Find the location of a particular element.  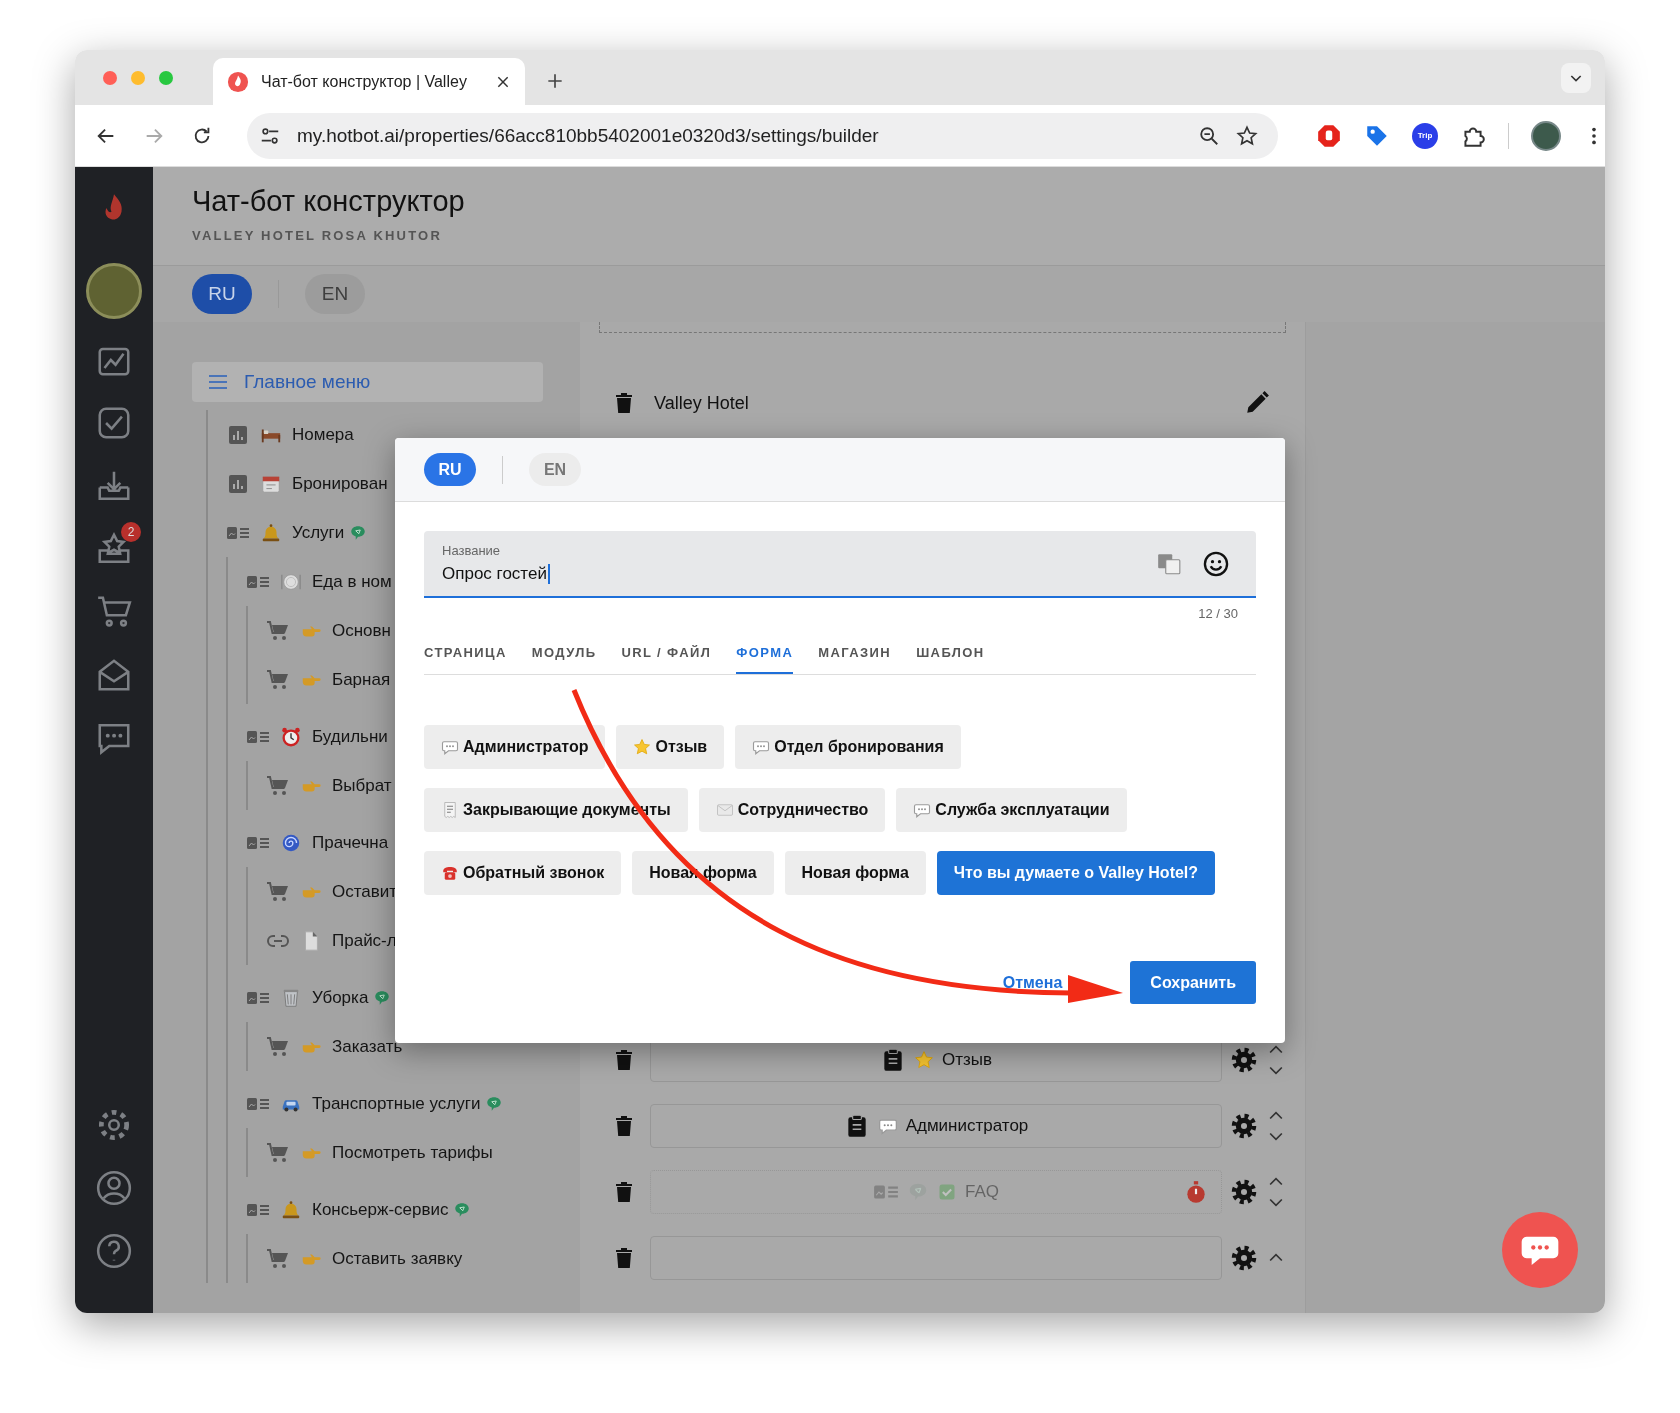

tree-item-label: Транспортные услуги is located at coordinates (396, 1103).